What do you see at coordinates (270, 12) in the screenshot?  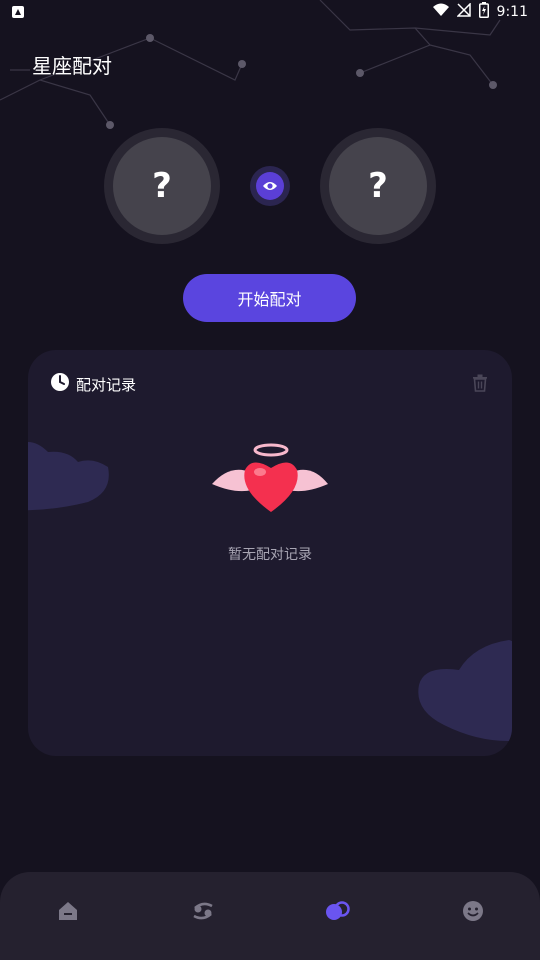 I see `status-bar: 9:11` at bounding box center [270, 12].